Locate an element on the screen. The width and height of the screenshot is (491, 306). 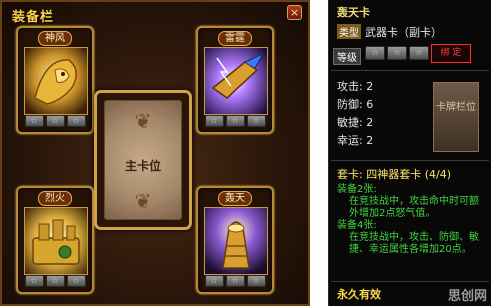
close-button: × is located at coordinates (294, 12).